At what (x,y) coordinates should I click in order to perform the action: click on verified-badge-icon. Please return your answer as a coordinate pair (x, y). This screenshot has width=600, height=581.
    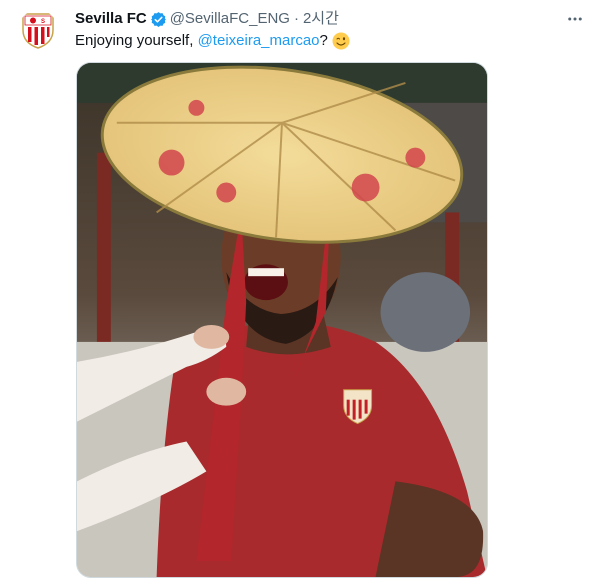
    Looking at the image, I should click on (158, 19).